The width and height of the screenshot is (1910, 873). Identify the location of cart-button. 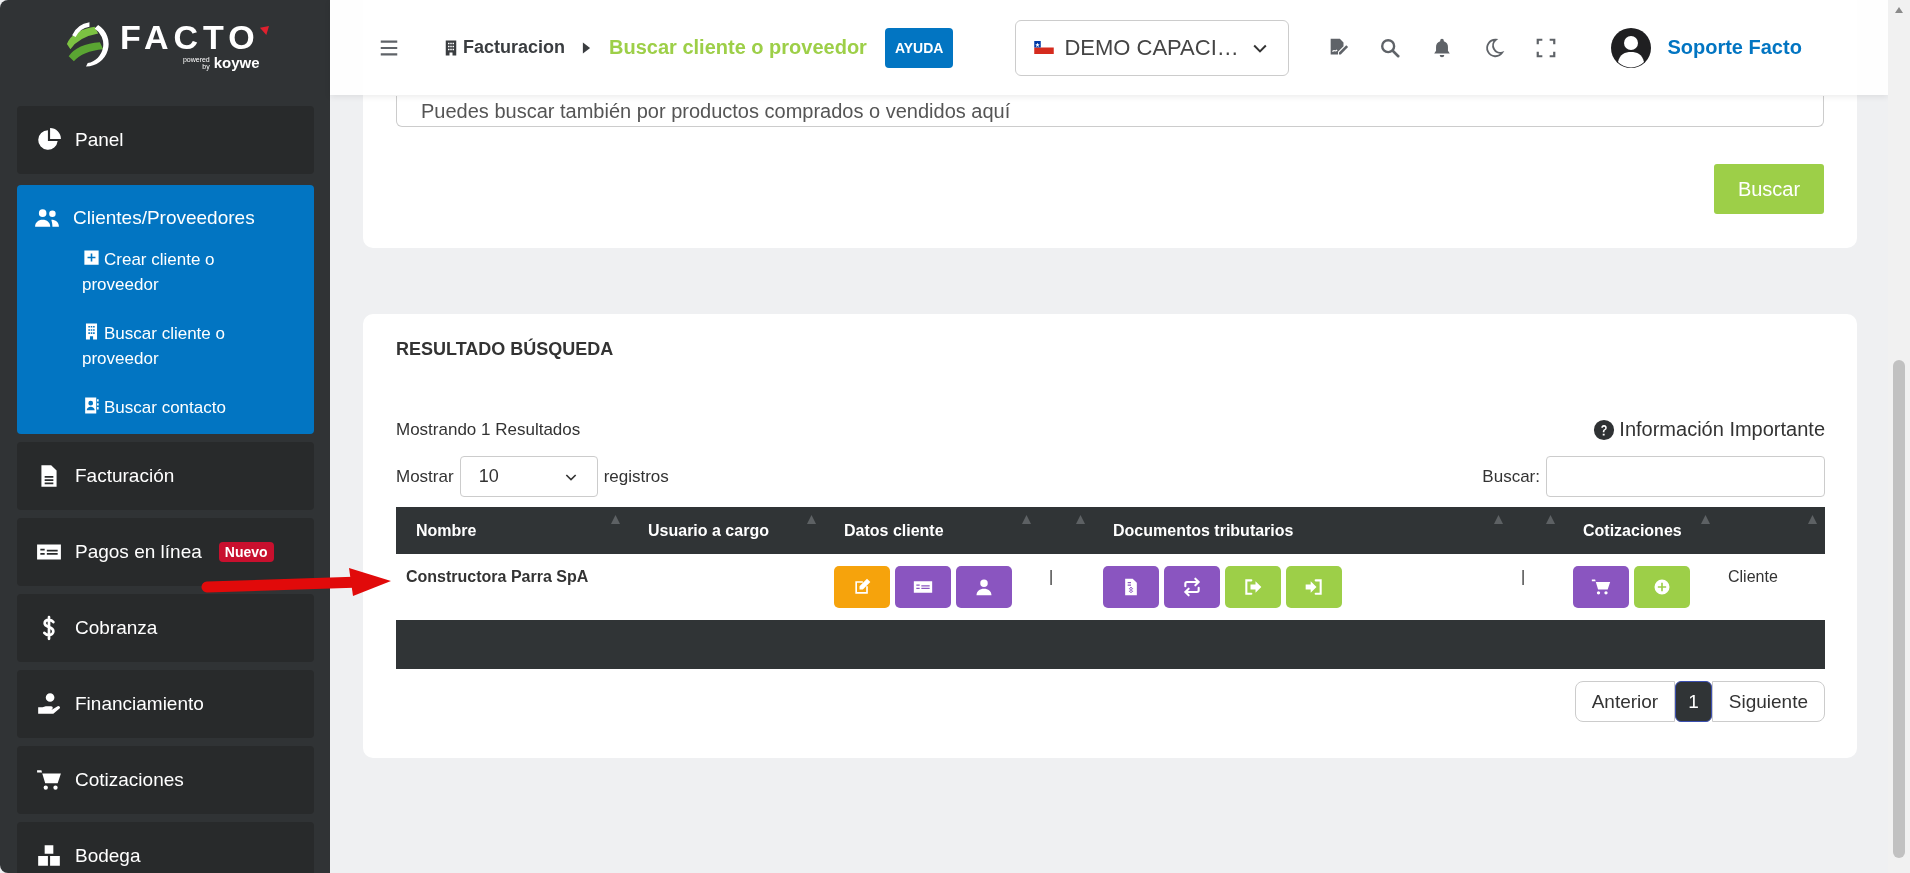
(1601, 587).